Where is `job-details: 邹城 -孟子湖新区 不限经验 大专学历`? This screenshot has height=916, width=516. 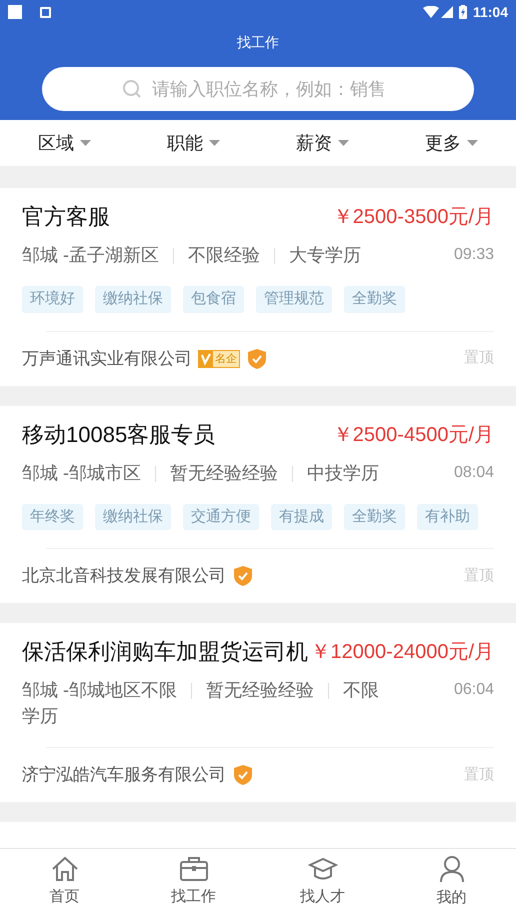 job-details: 邹城 -孟子湖新区 不限经验 大专学历 is located at coordinates (192, 255).